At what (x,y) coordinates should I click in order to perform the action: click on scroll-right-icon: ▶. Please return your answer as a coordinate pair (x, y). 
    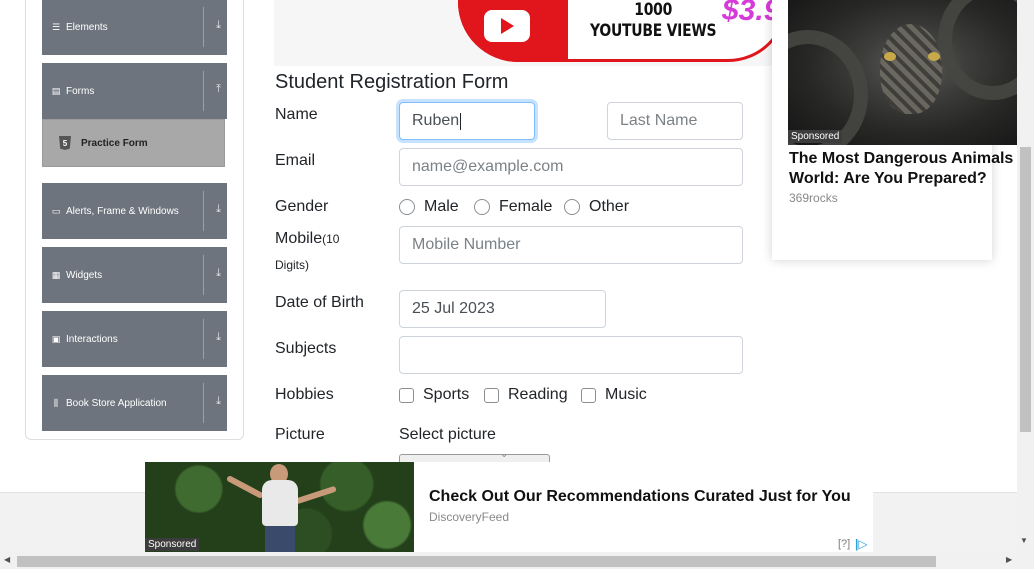
    Looking at the image, I should click on (1009, 559).